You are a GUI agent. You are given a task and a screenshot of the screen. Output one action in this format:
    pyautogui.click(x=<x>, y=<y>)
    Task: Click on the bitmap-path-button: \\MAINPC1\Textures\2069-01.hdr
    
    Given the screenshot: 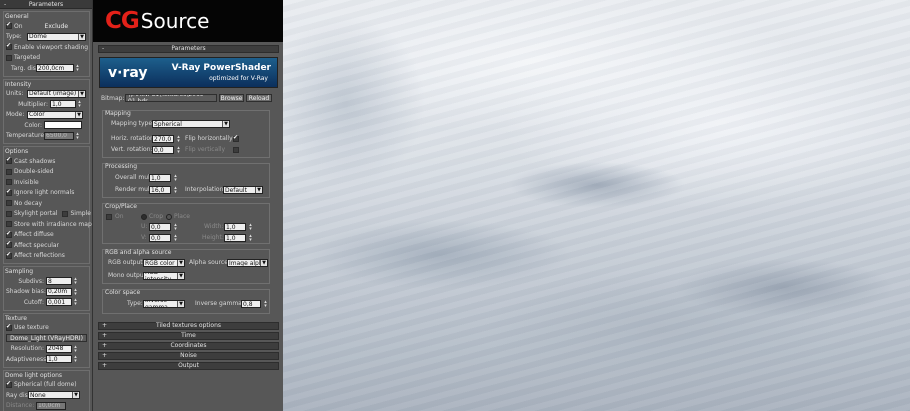 What is the action you would take?
    pyautogui.click(x=171, y=98)
    